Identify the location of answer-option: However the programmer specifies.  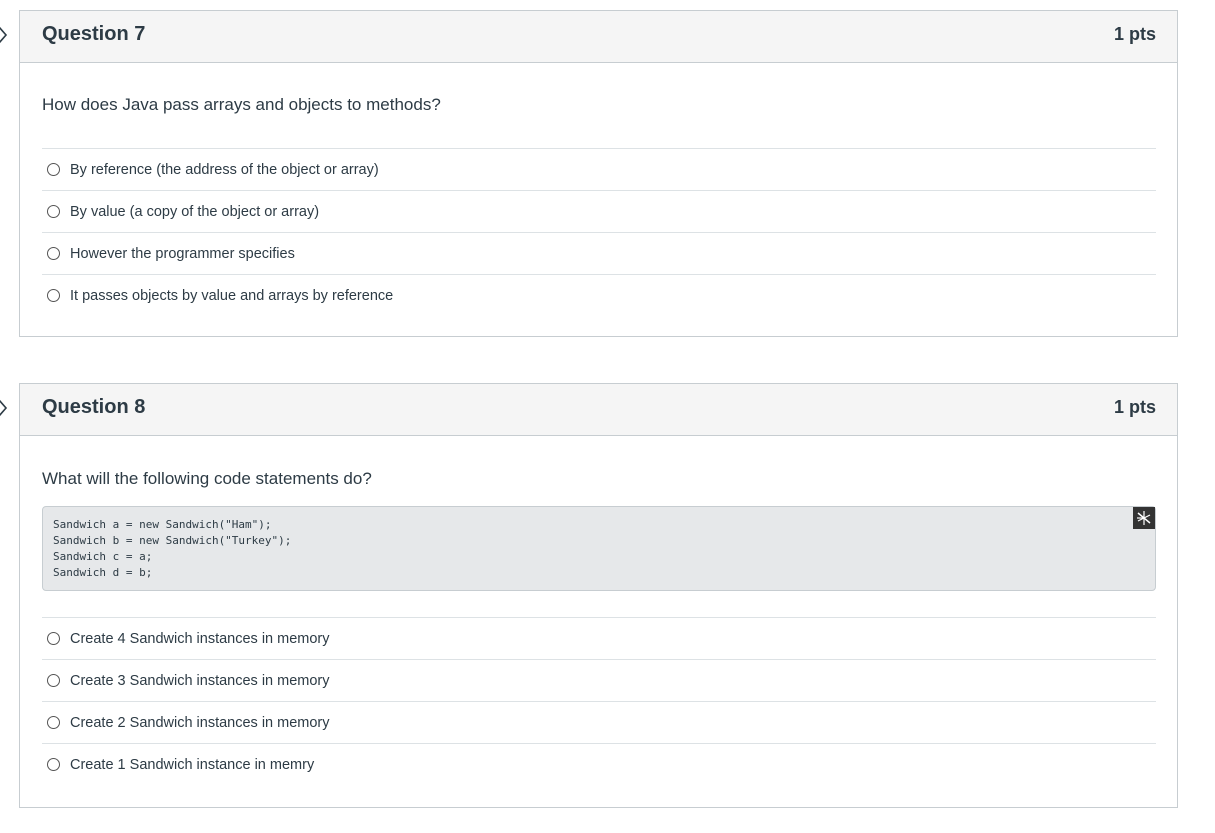
(599, 254).